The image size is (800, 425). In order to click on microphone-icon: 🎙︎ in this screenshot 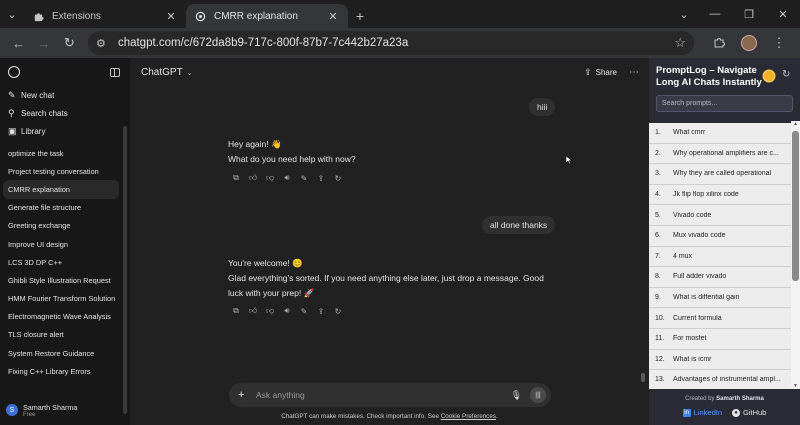, I will do `click(516, 395)`.